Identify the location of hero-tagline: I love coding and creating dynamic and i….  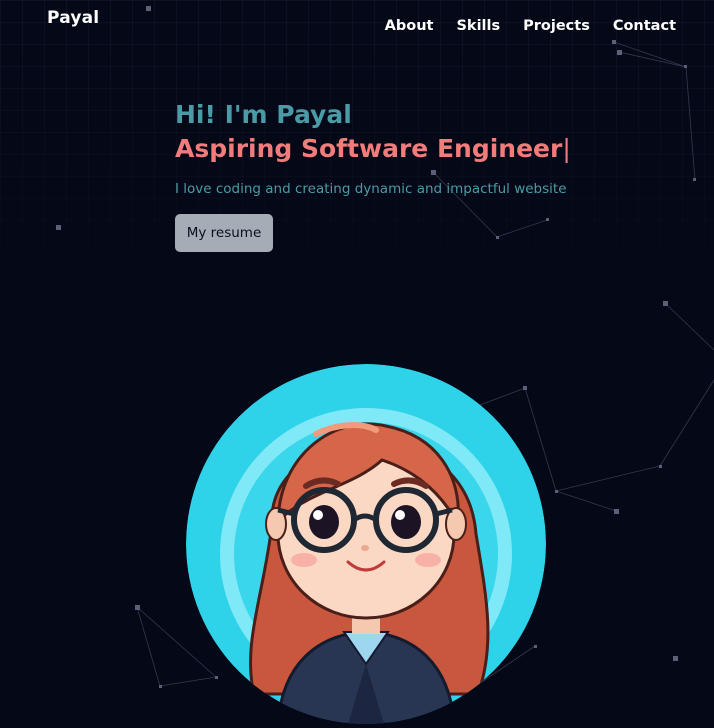
(371, 189).